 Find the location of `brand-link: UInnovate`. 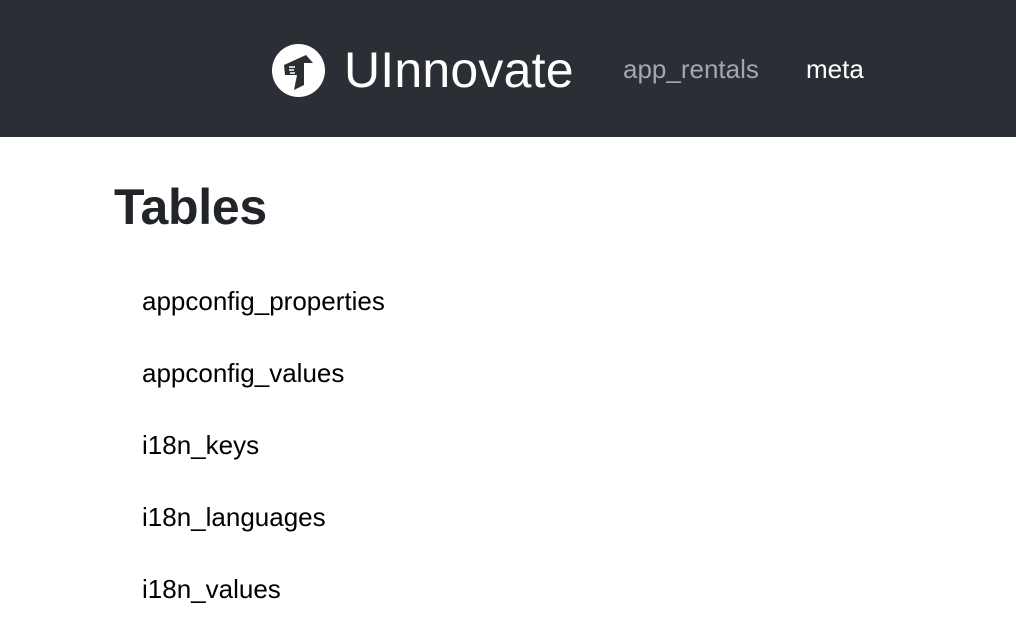

brand-link: UInnovate is located at coordinates (422, 70).